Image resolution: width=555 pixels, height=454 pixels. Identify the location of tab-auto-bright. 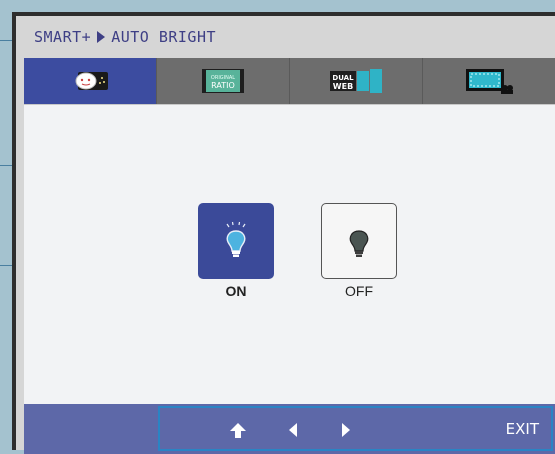
(90, 81).